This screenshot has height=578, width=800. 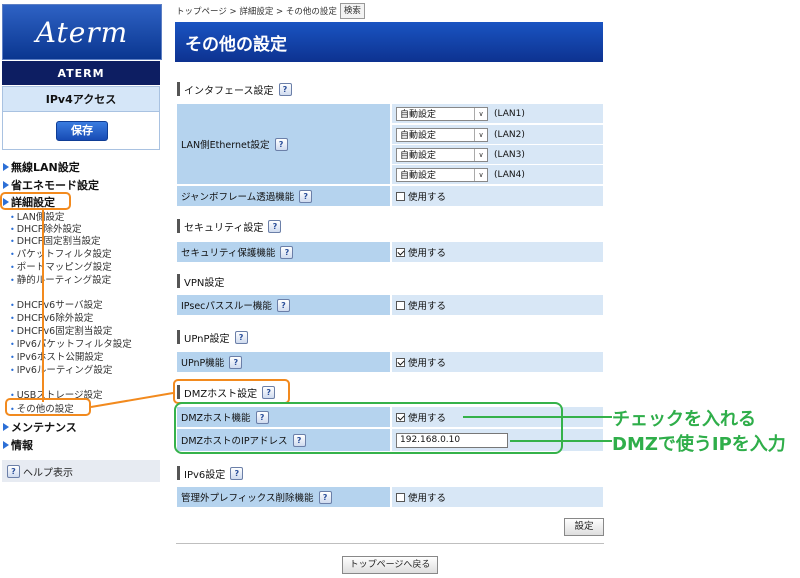 What do you see at coordinates (247, 498) in the screenshot?
I see `row-label: 管理外プレフィックス削除機能` at bounding box center [247, 498].